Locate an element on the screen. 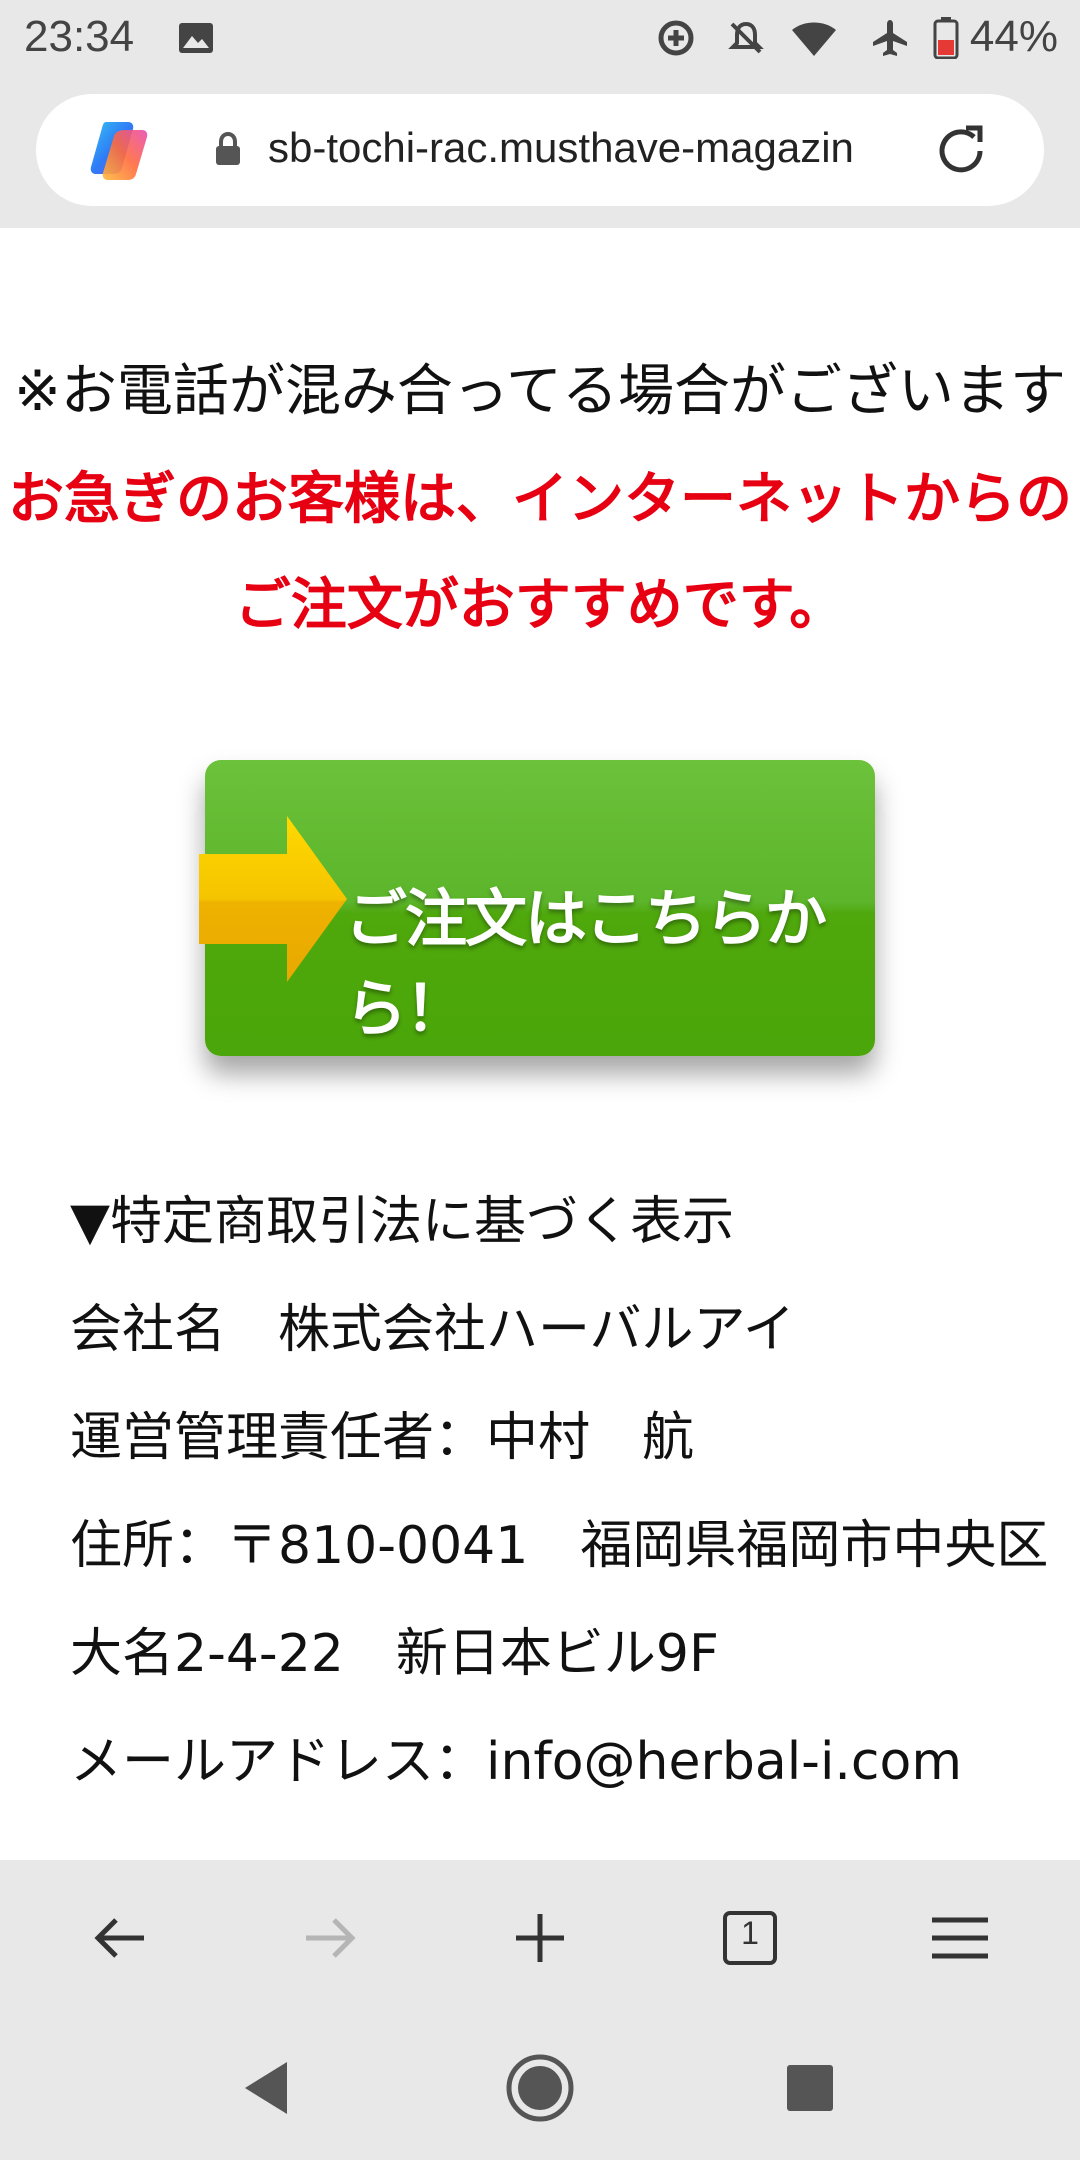  urgent-notice-line1: お急ぎのお客様は、インターネットからの is located at coordinates (540, 499).